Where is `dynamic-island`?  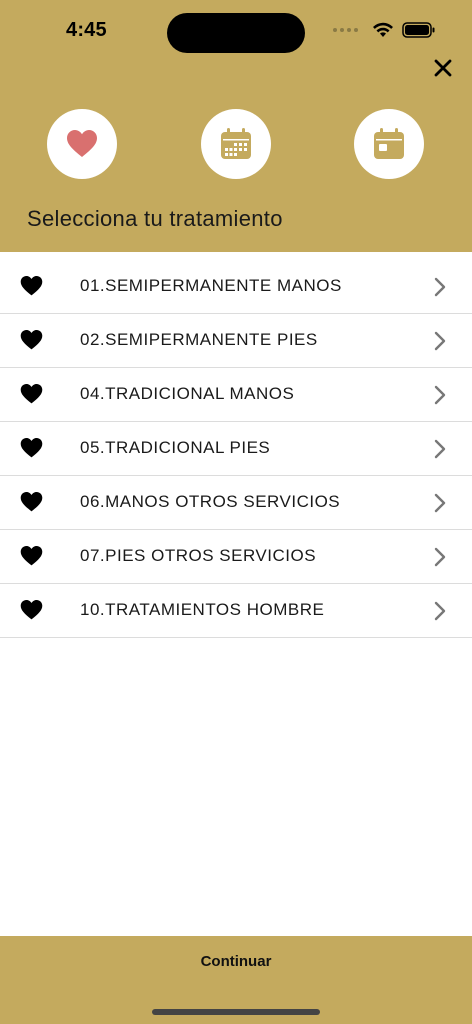
dynamic-island is located at coordinates (236, 33).